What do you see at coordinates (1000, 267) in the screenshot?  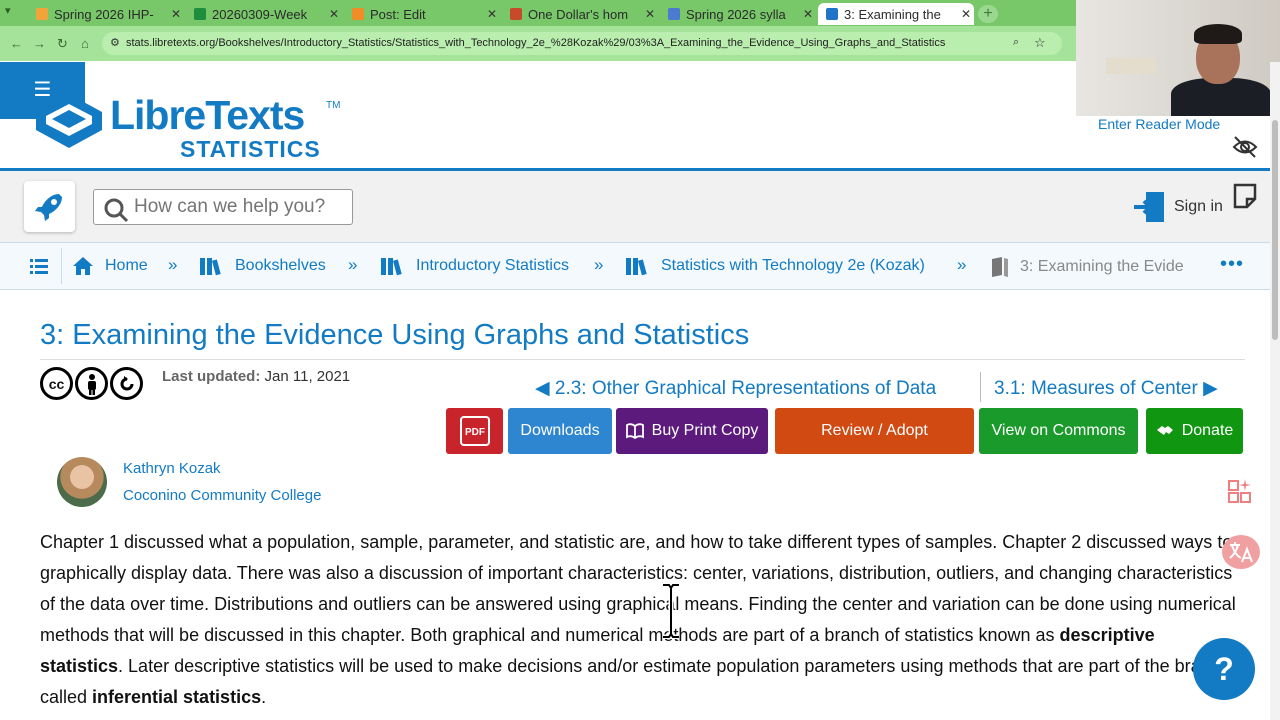 I see `book-icon` at bounding box center [1000, 267].